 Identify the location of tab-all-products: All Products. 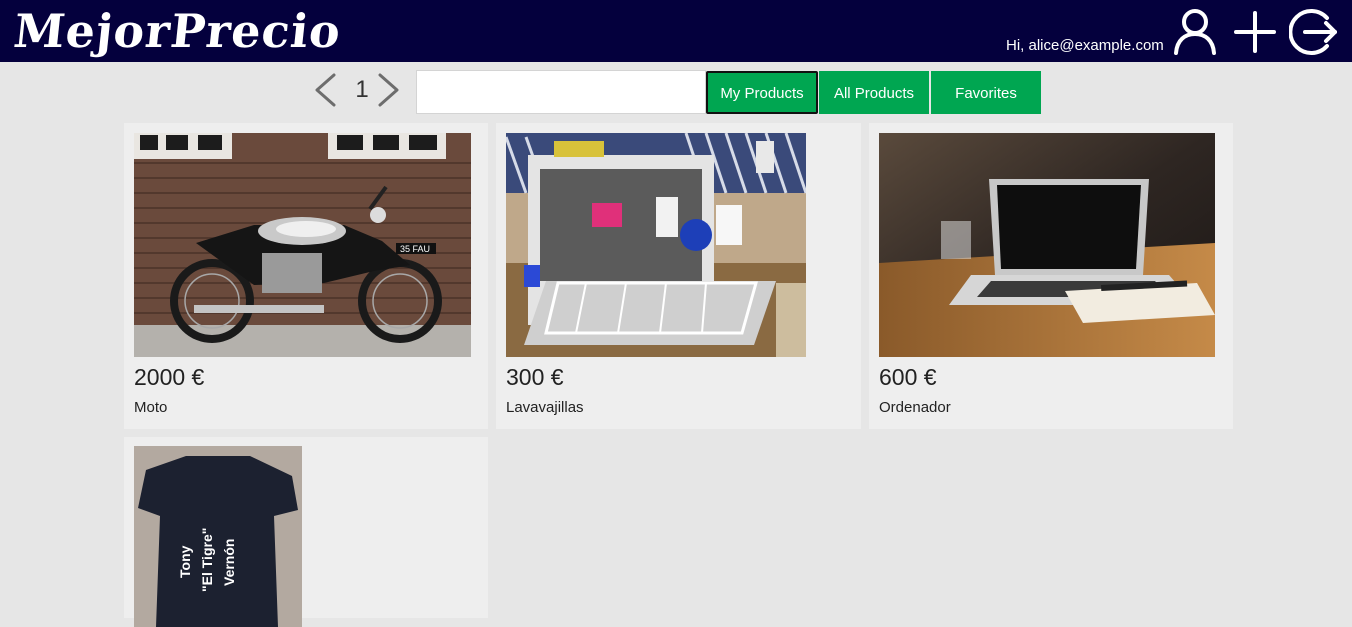
(874, 92).